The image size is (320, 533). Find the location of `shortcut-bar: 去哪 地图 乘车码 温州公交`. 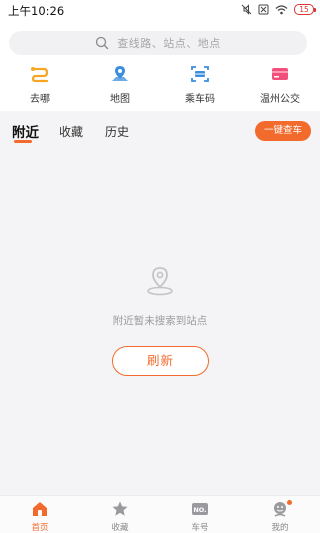

shortcut-bar: 去哪 地图 乘车码 温州公交 is located at coordinates (160, 84).